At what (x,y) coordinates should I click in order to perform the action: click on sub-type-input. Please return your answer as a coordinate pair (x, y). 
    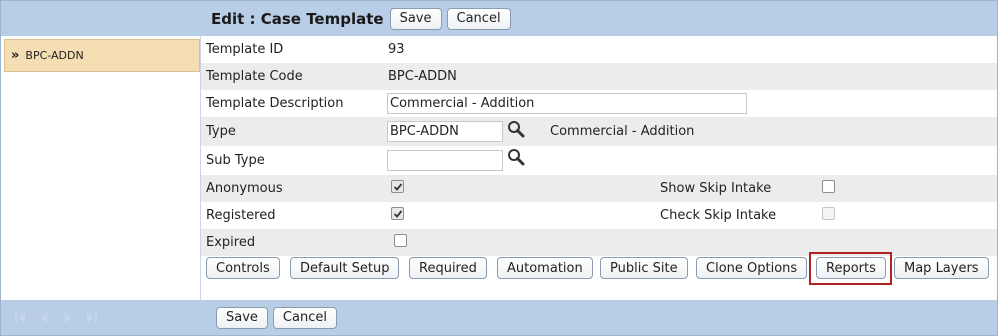
    Looking at the image, I should click on (445, 160).